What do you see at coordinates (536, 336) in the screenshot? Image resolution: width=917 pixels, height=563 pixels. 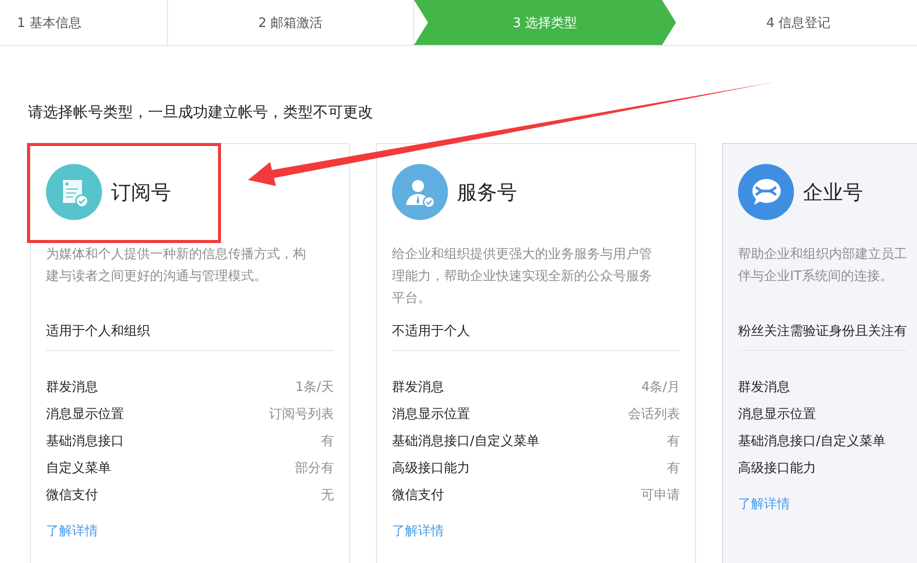 I see `audience-text: 不适用于个人` at bounding box center [536, 336].